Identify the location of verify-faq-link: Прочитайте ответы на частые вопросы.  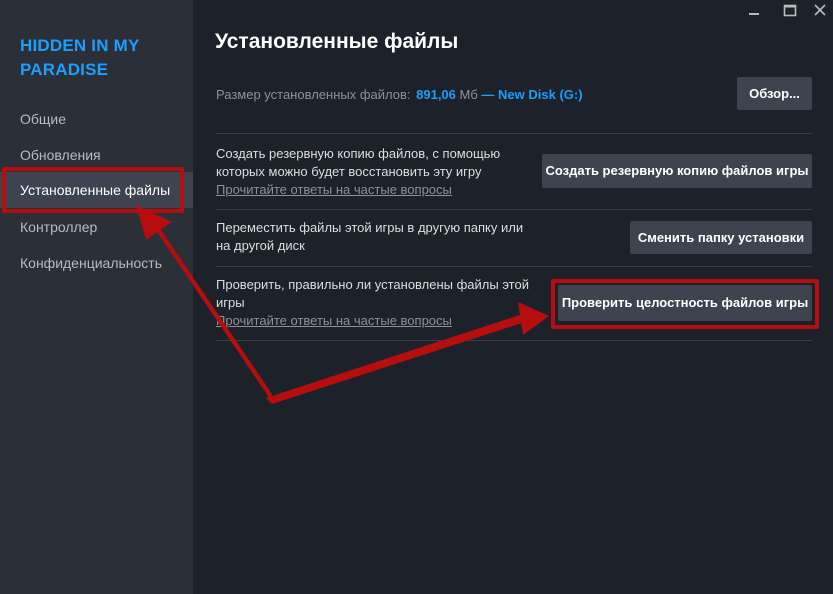
(376, 321).